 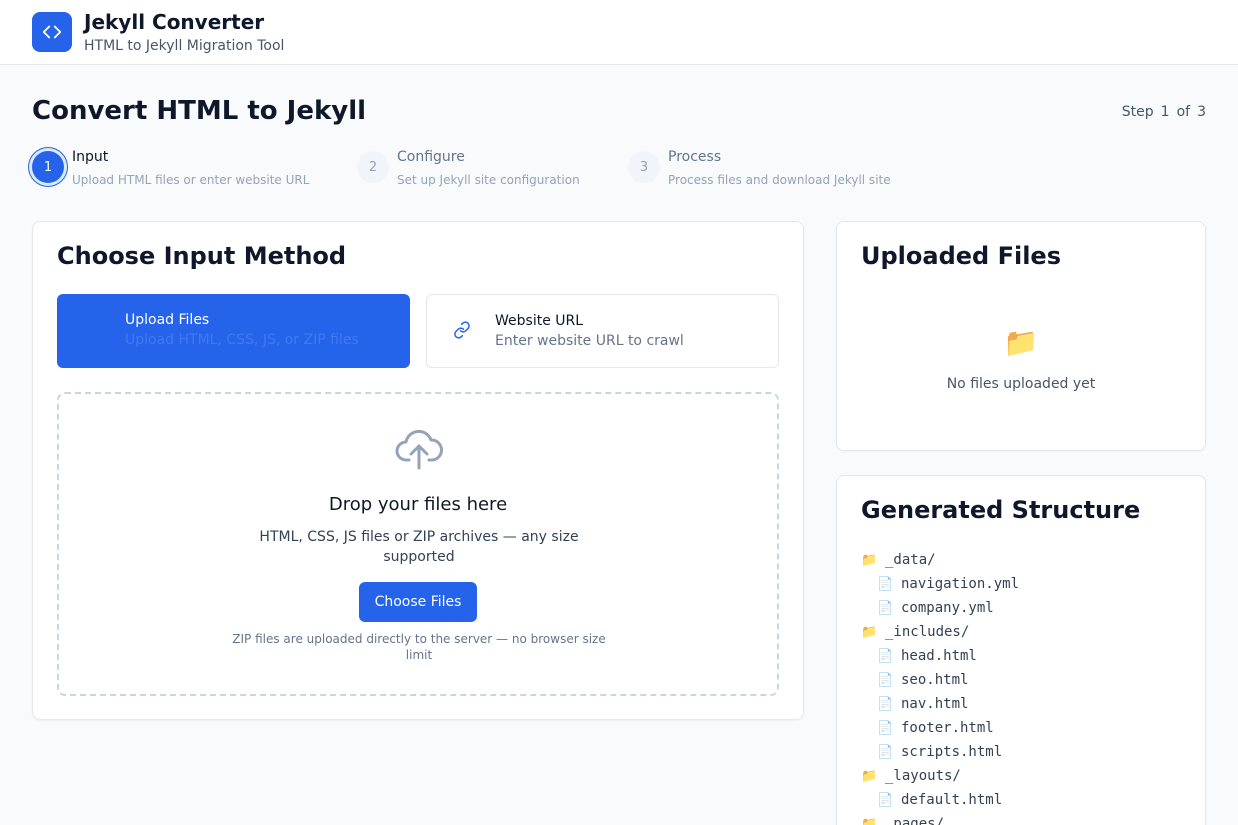 What do you see at coordinates (1001, 510) in the screenshot?
I see `generated-structure-title: Generated Structure` at bounding box center [1001, 510].